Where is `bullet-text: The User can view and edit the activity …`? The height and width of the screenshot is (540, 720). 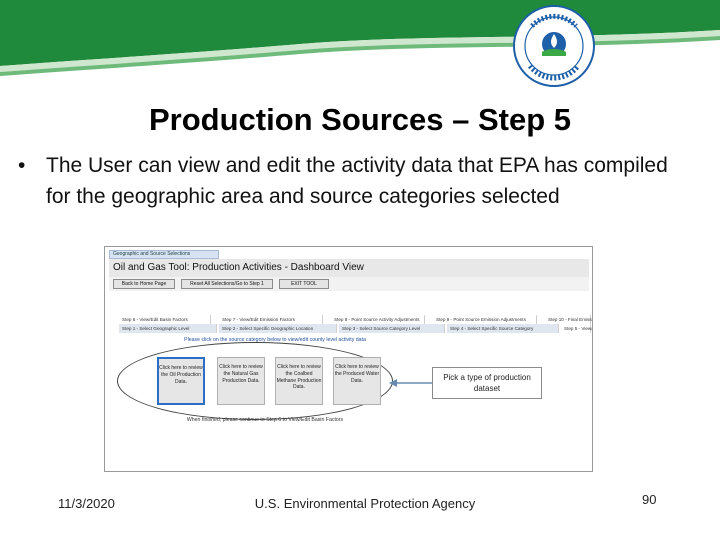
bullet-text: The User can view and edit the activity … is located at coordinates (357, 181).